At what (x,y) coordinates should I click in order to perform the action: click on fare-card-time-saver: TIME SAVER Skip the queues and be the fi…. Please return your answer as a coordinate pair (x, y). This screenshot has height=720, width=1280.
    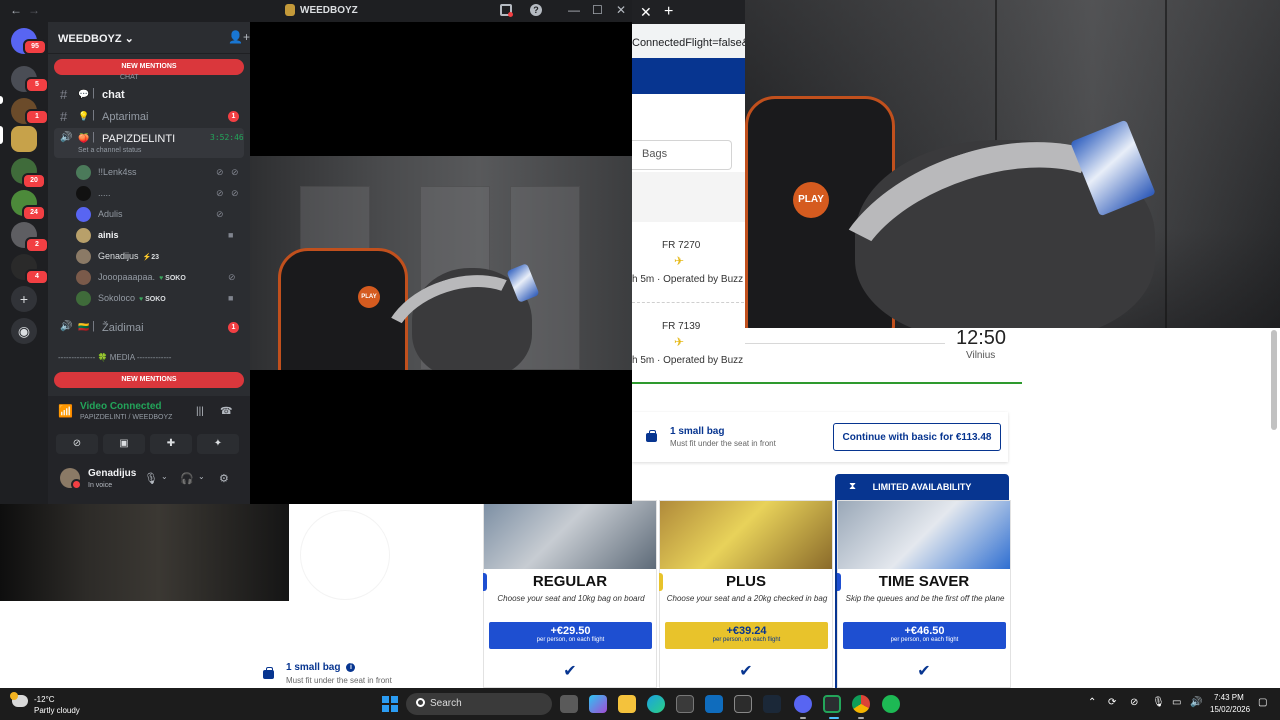
    Looking at the image, I should click on (924, 594).